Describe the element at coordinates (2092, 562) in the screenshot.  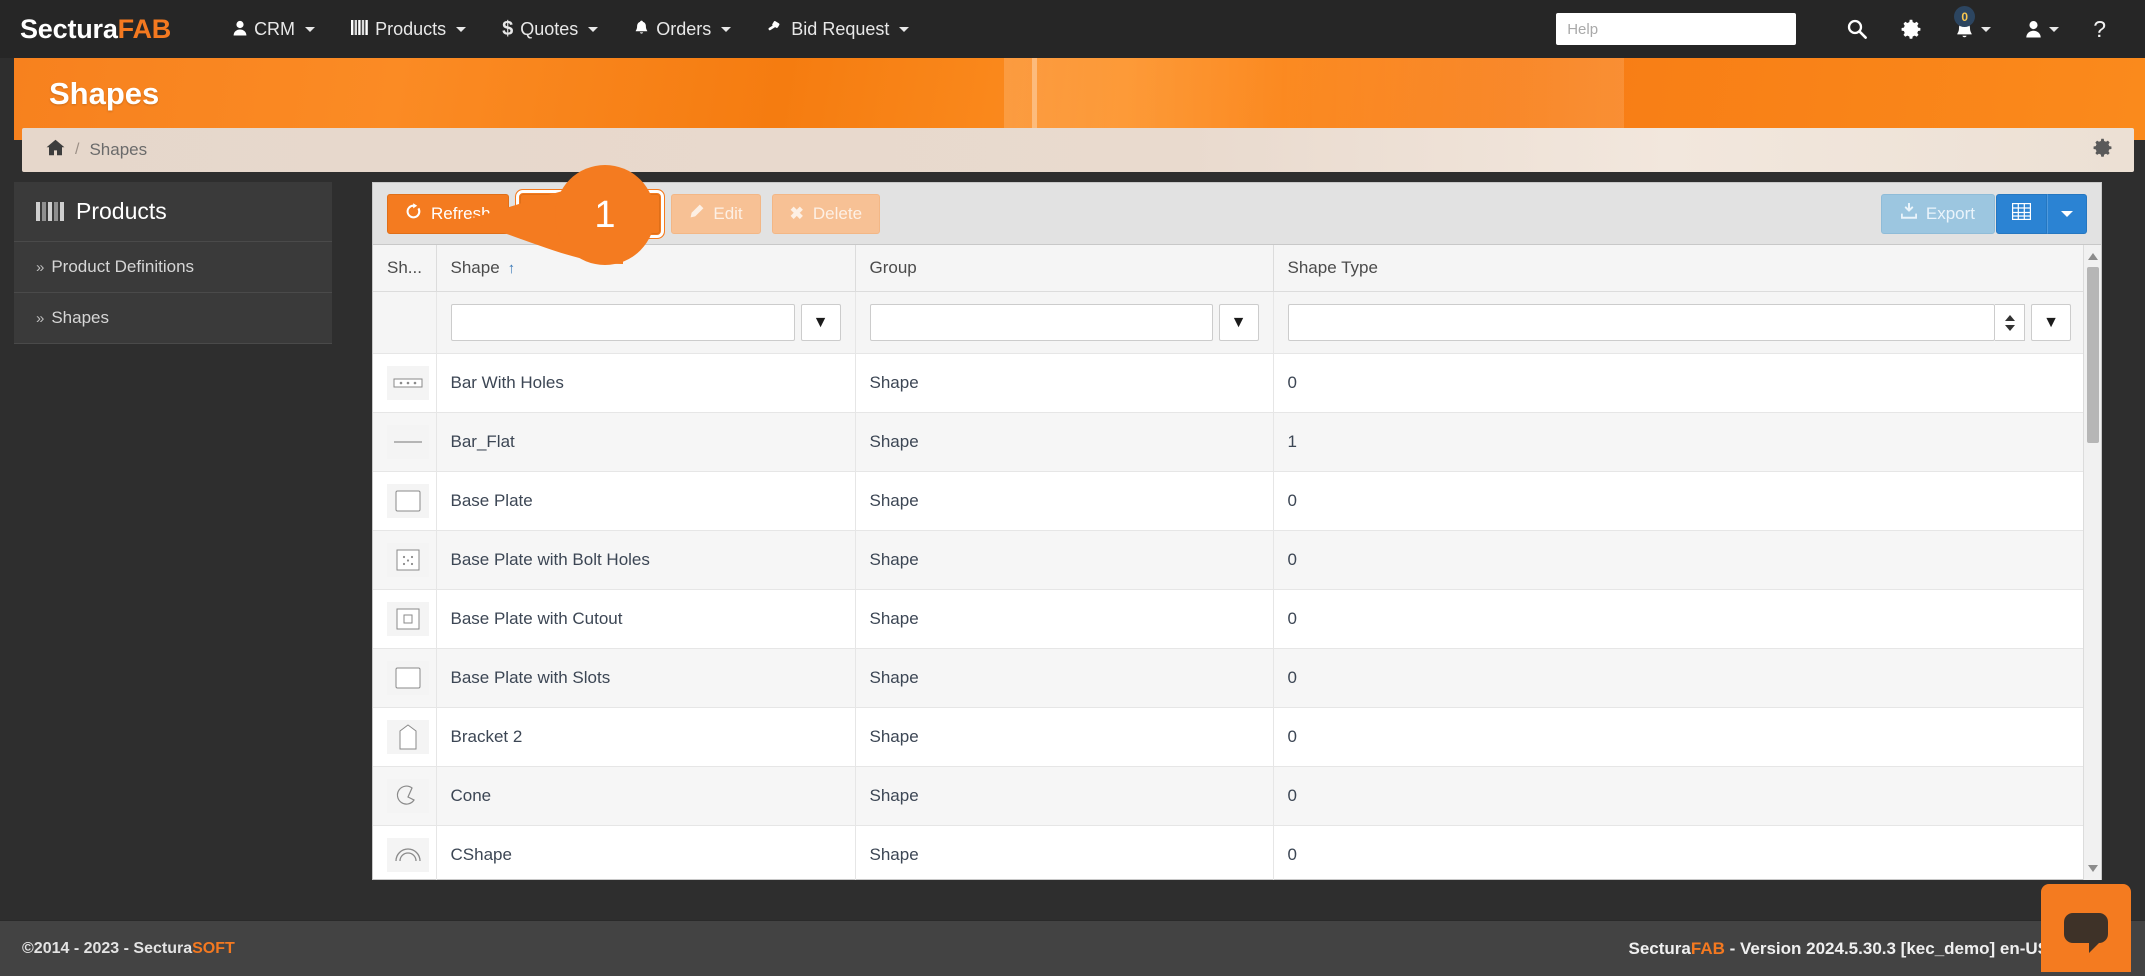
I see `grid-vertical-scrollbar` at that location.